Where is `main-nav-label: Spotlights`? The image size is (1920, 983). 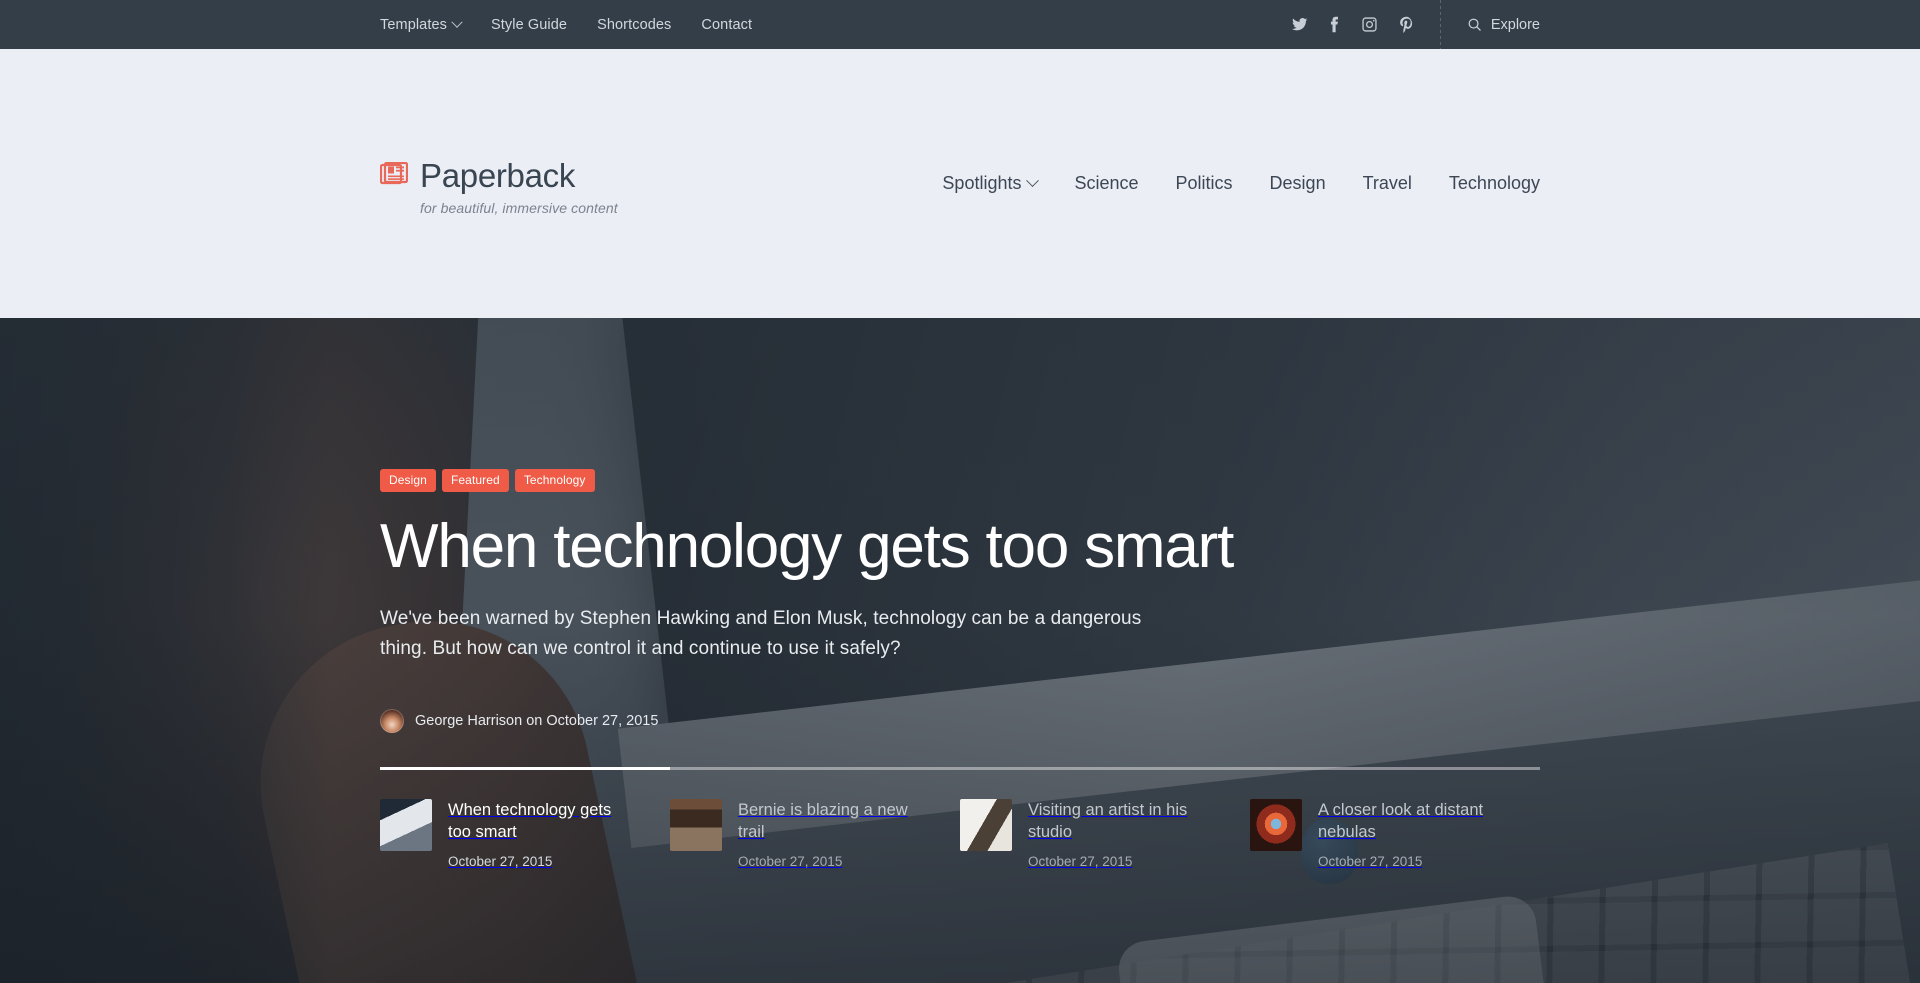
main-nav-label: Spotlights is located at coordinates (982, 183).